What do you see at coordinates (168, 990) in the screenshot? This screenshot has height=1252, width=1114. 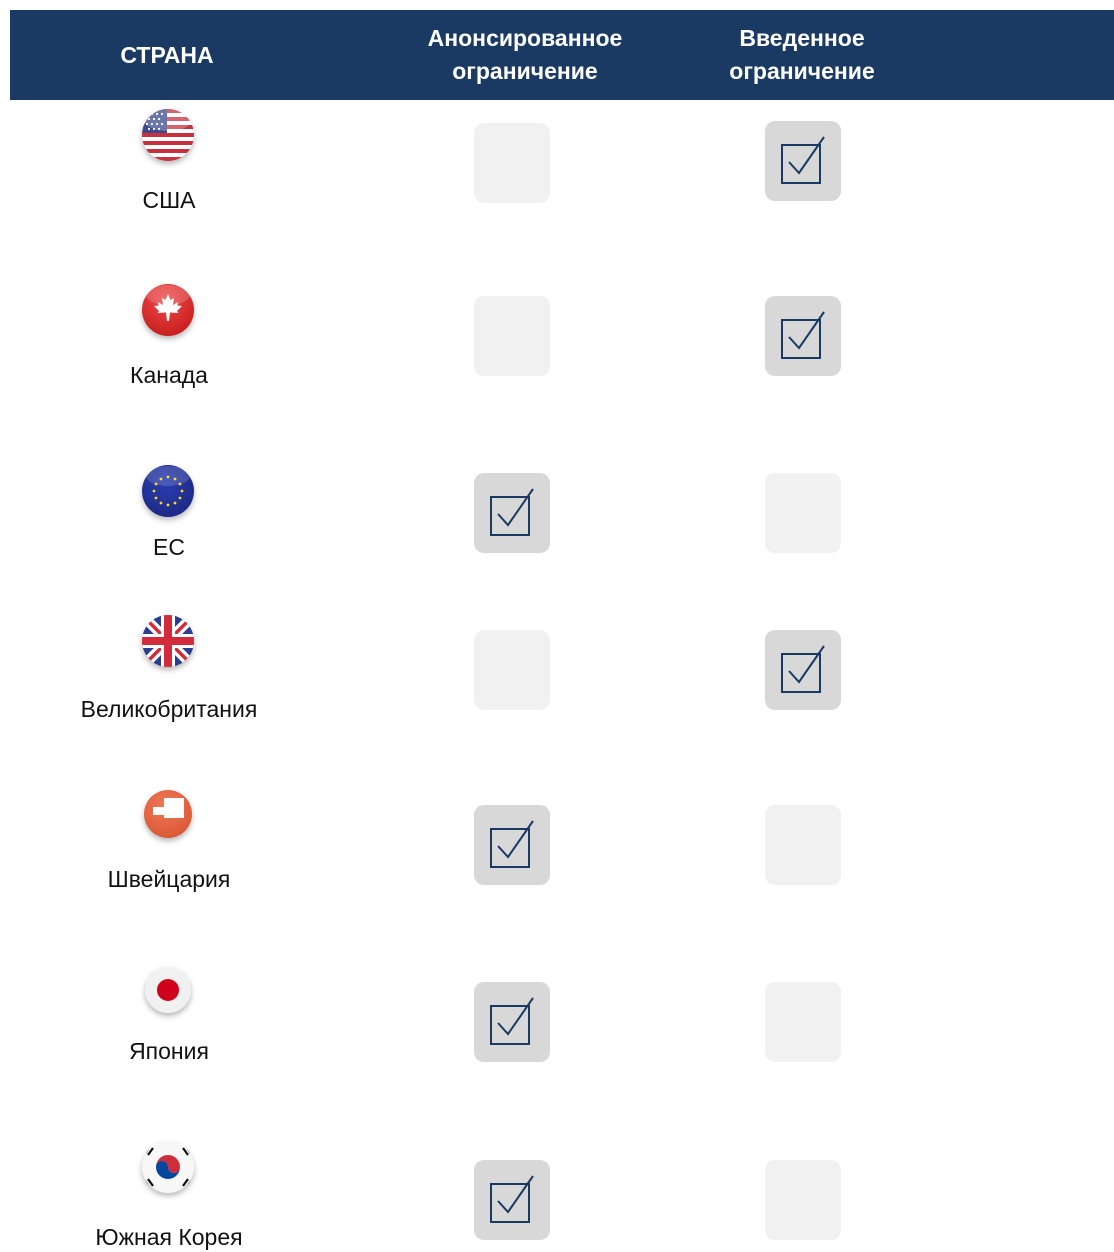 I see `japan-flag-icon` at bounding box center [168, 990].